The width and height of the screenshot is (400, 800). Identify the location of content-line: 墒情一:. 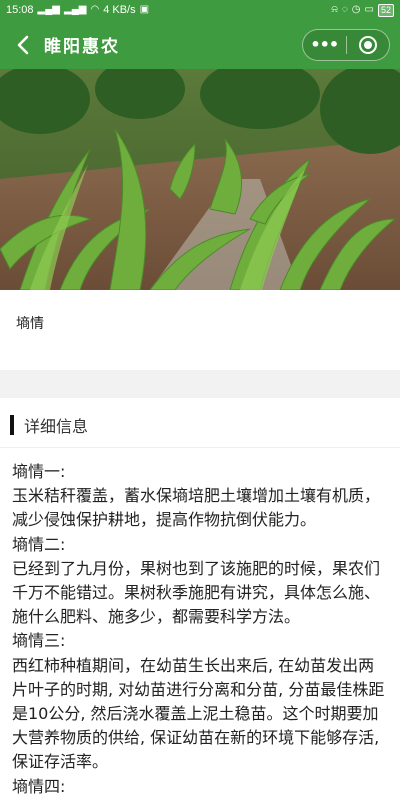
(39, 471).